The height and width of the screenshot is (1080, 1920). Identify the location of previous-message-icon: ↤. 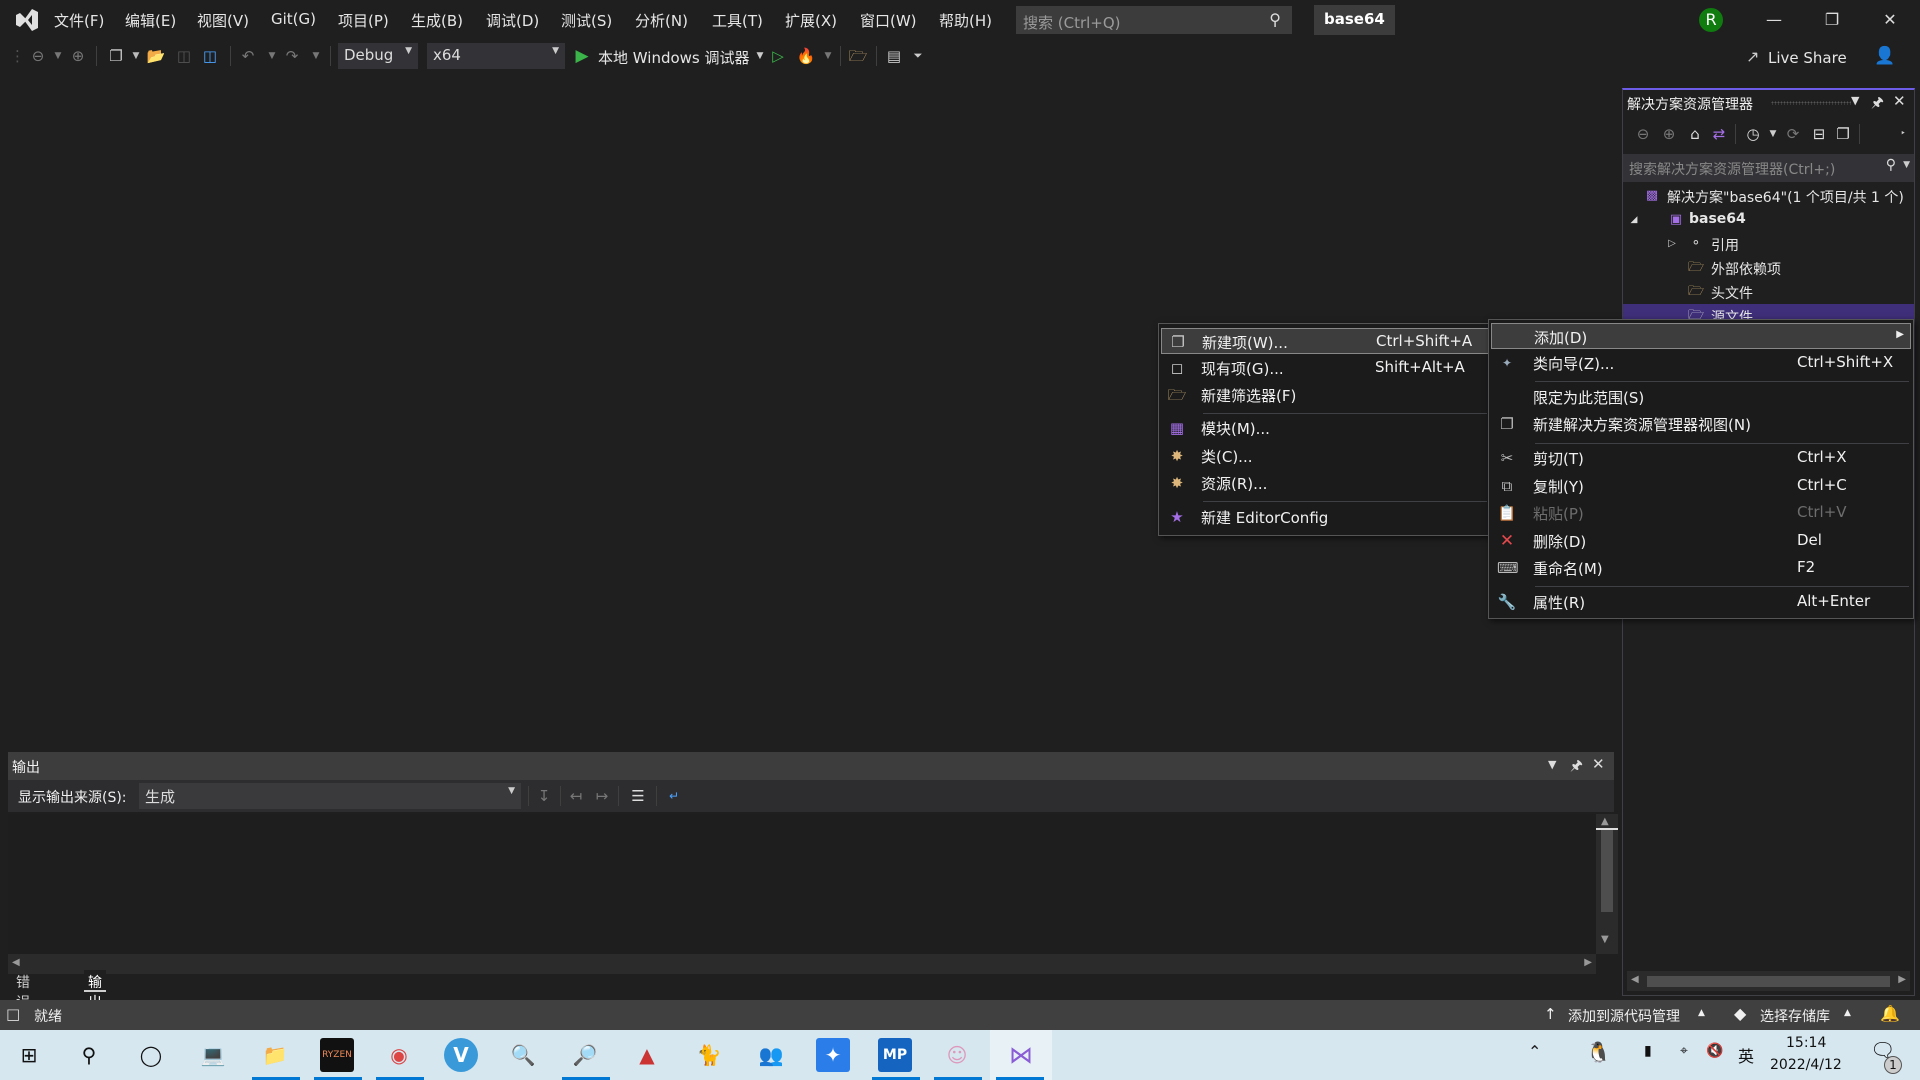
(576, 796).